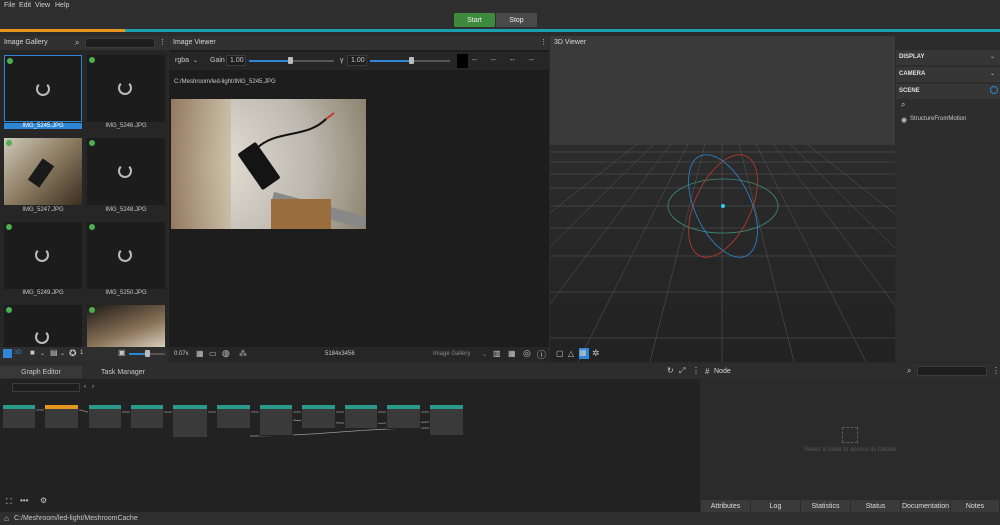 The width and height of the screenshot is (1000, 525). What do you see at coordinates (948, 57) in the screenshot?
I see `display-section: DISPLAY ⌄` at bounding box center [948, 57].